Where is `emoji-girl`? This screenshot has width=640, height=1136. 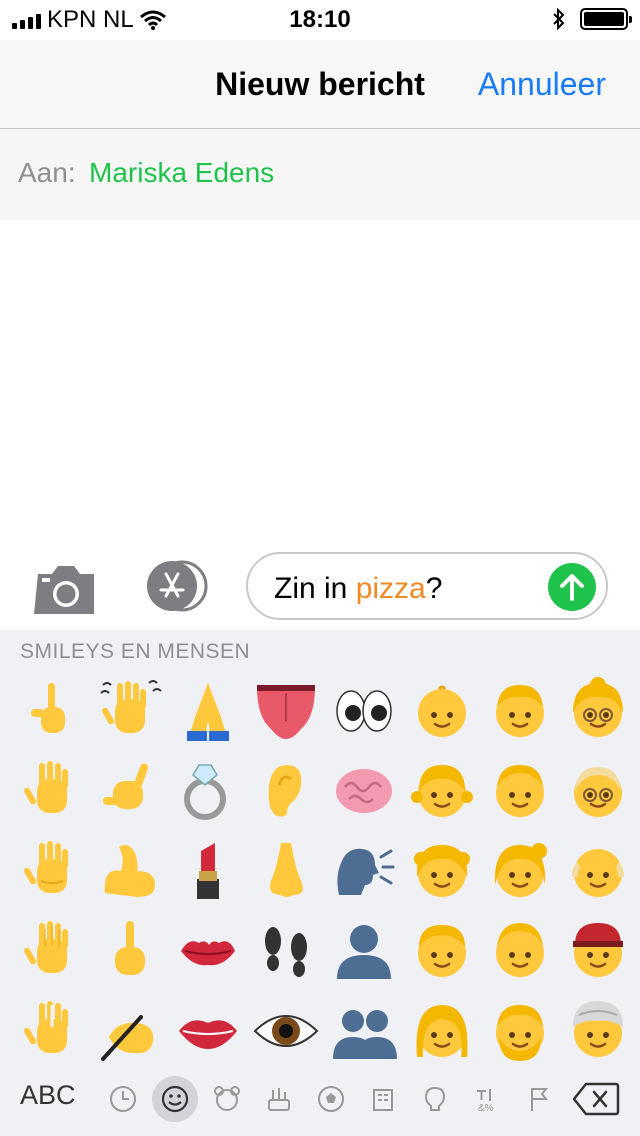 emoji-girl is located at coordinates (442, 790).